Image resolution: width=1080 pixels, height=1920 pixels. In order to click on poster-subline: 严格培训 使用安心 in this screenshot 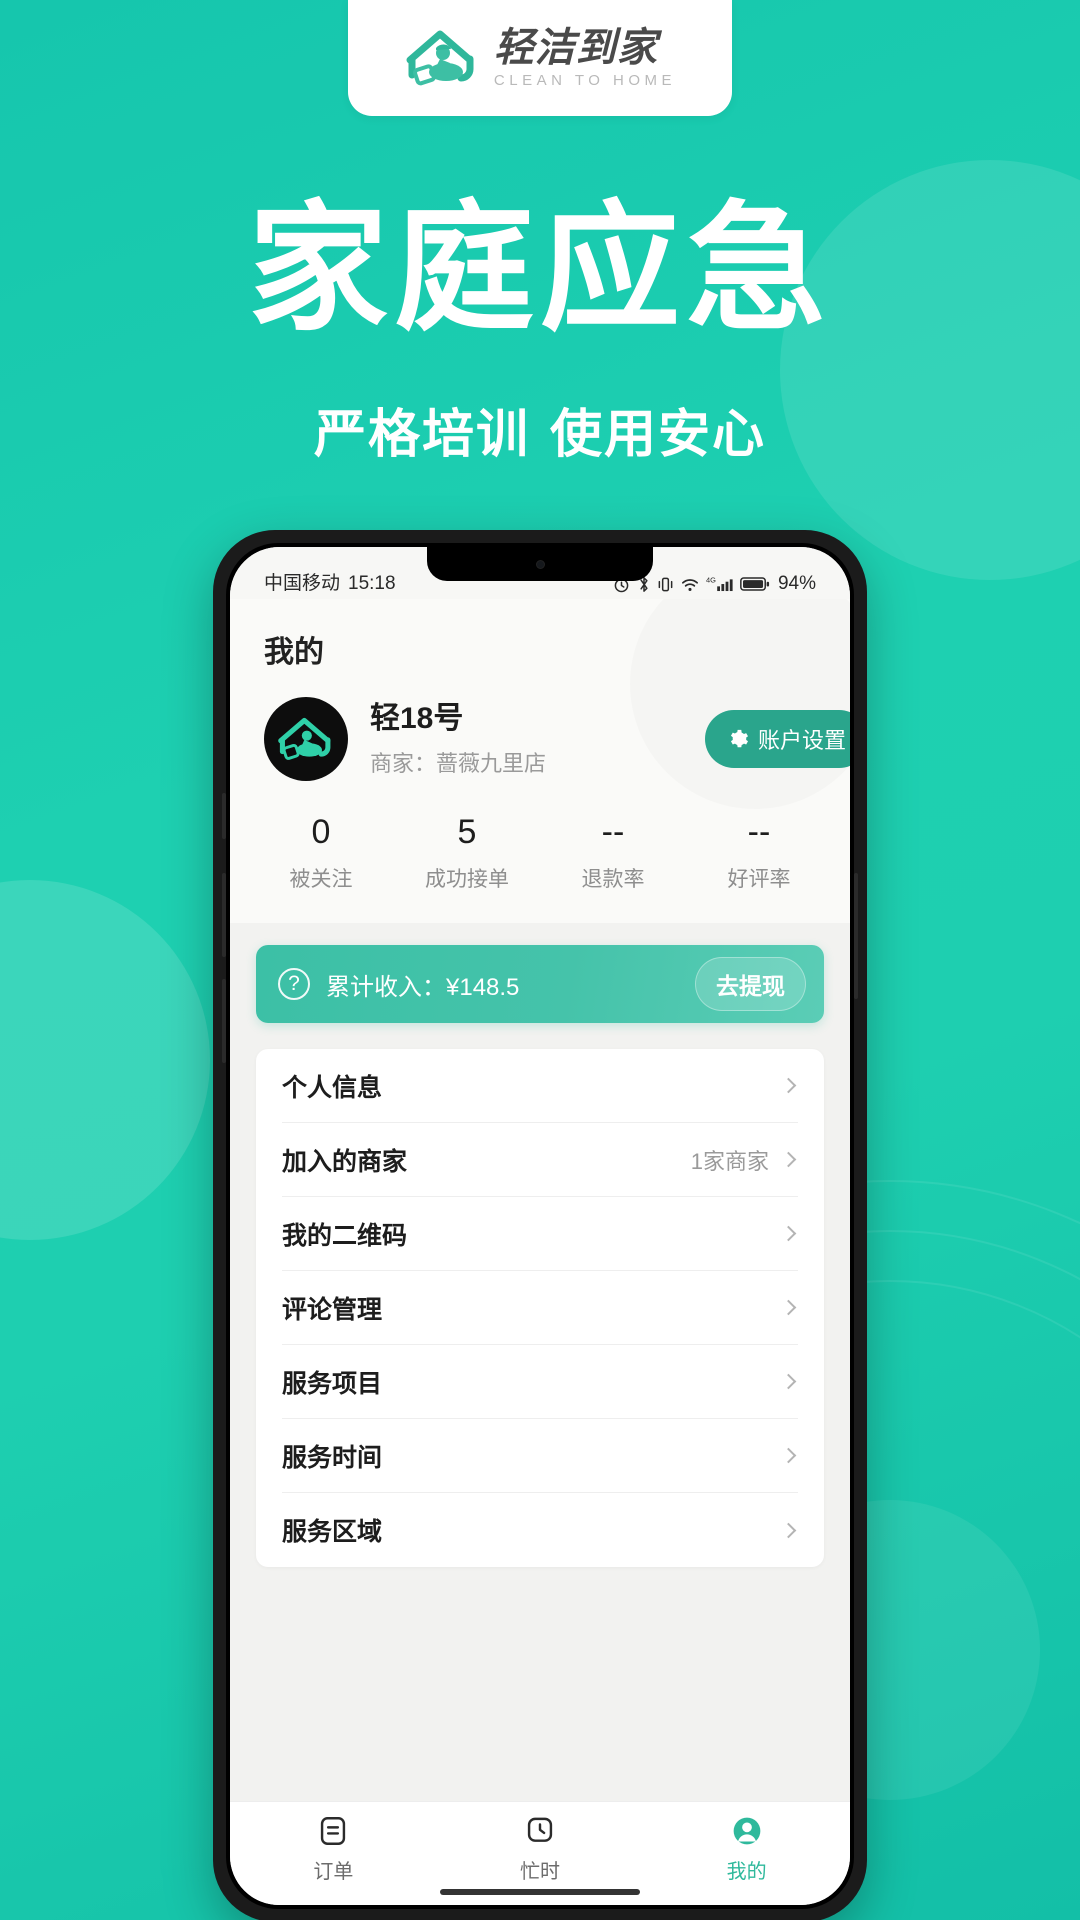, I will do `click(540, 435)`.